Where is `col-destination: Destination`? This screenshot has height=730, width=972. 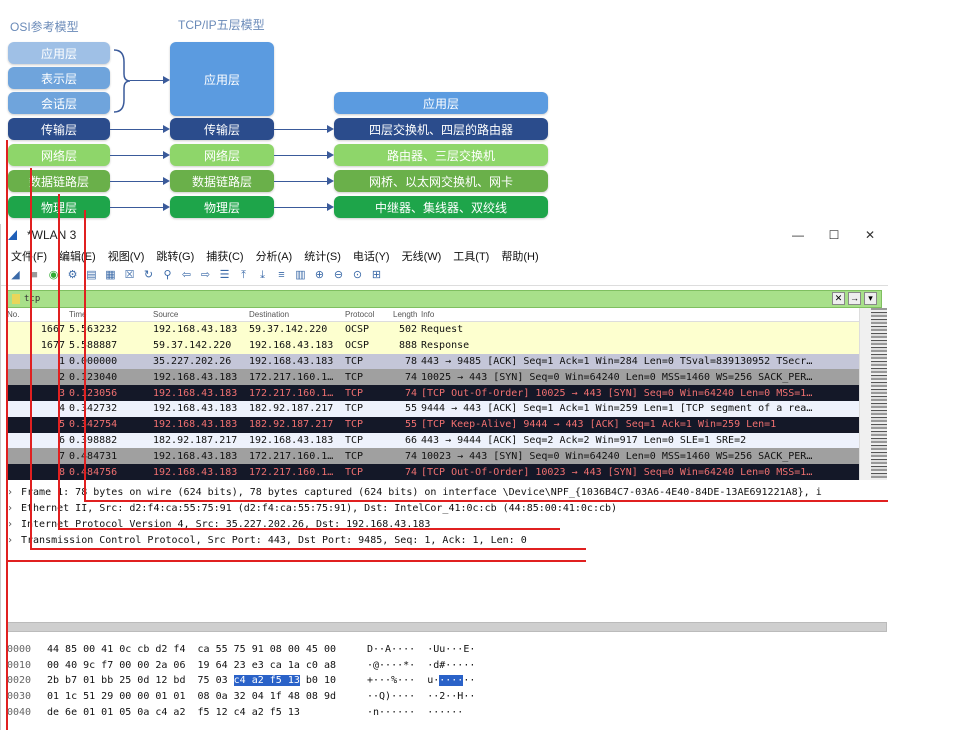
col-destination: Destination is located at coordinates (297, 314).